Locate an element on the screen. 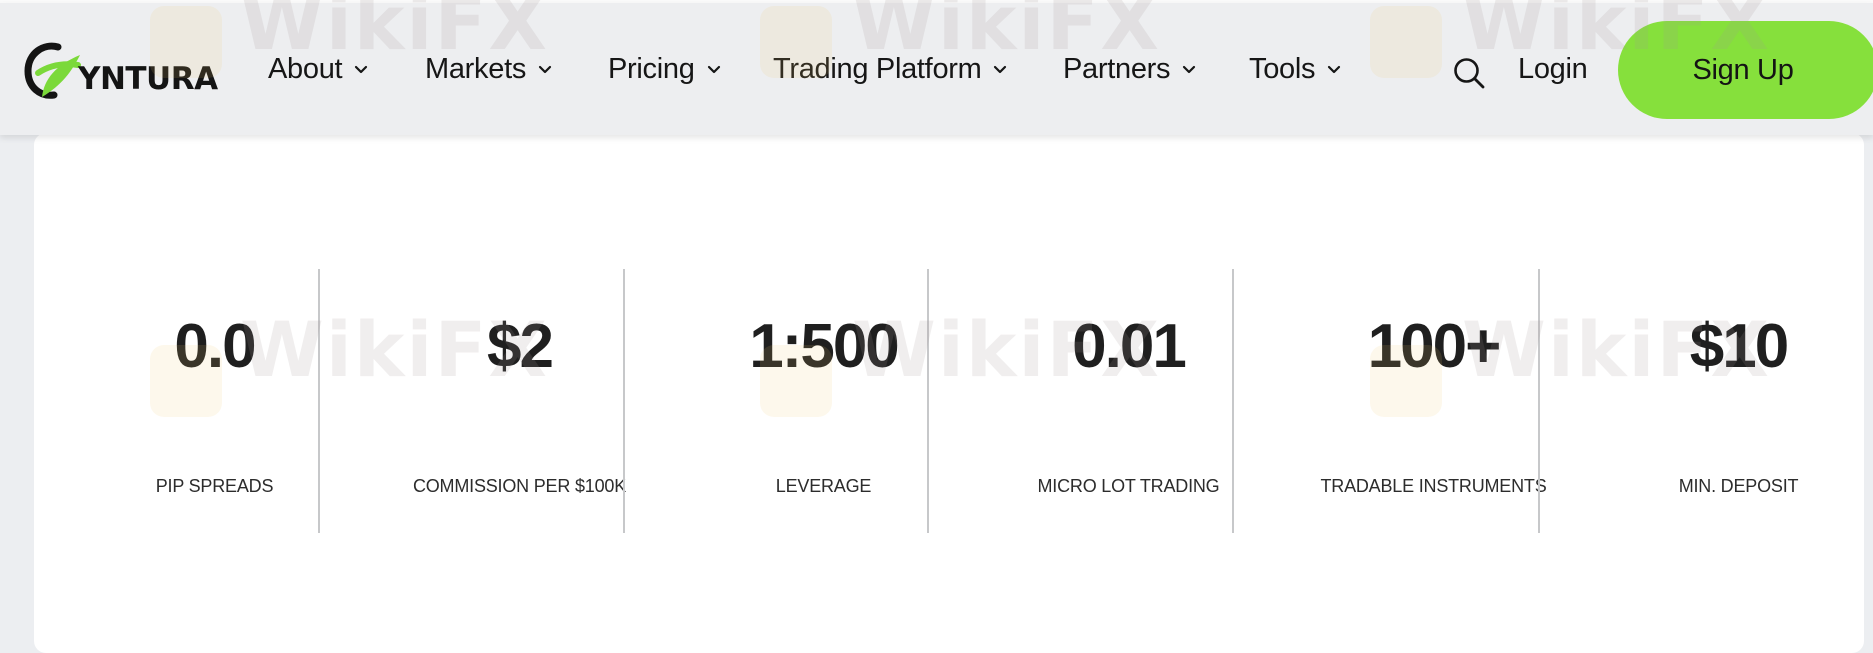  sign-up-button: Sign Up is located at coordinates (1745, 70).